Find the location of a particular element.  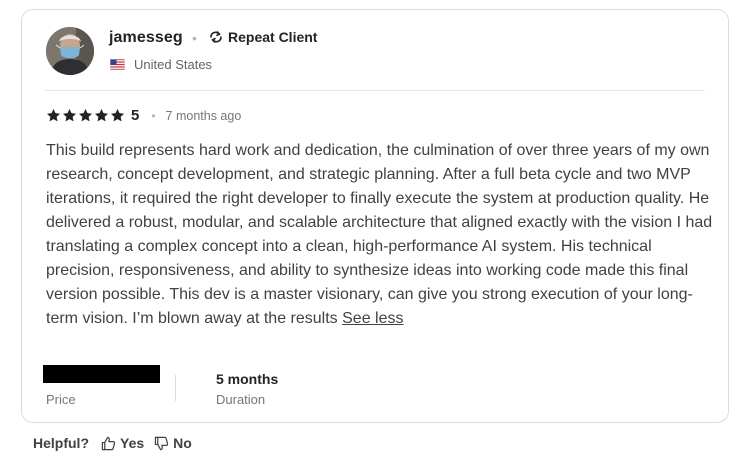

helpful-no-label: No is located at coordinates (182, 443).